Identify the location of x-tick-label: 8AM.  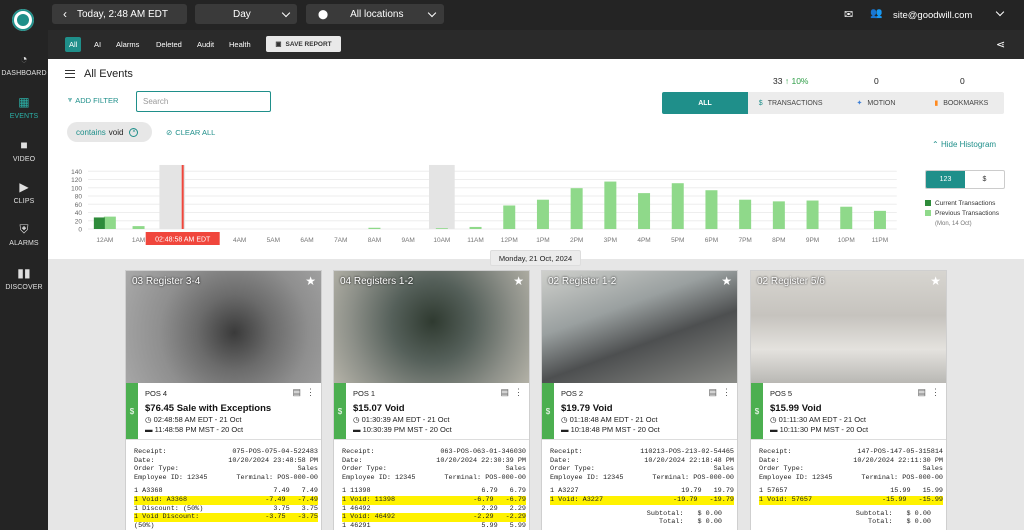
(374, 240).